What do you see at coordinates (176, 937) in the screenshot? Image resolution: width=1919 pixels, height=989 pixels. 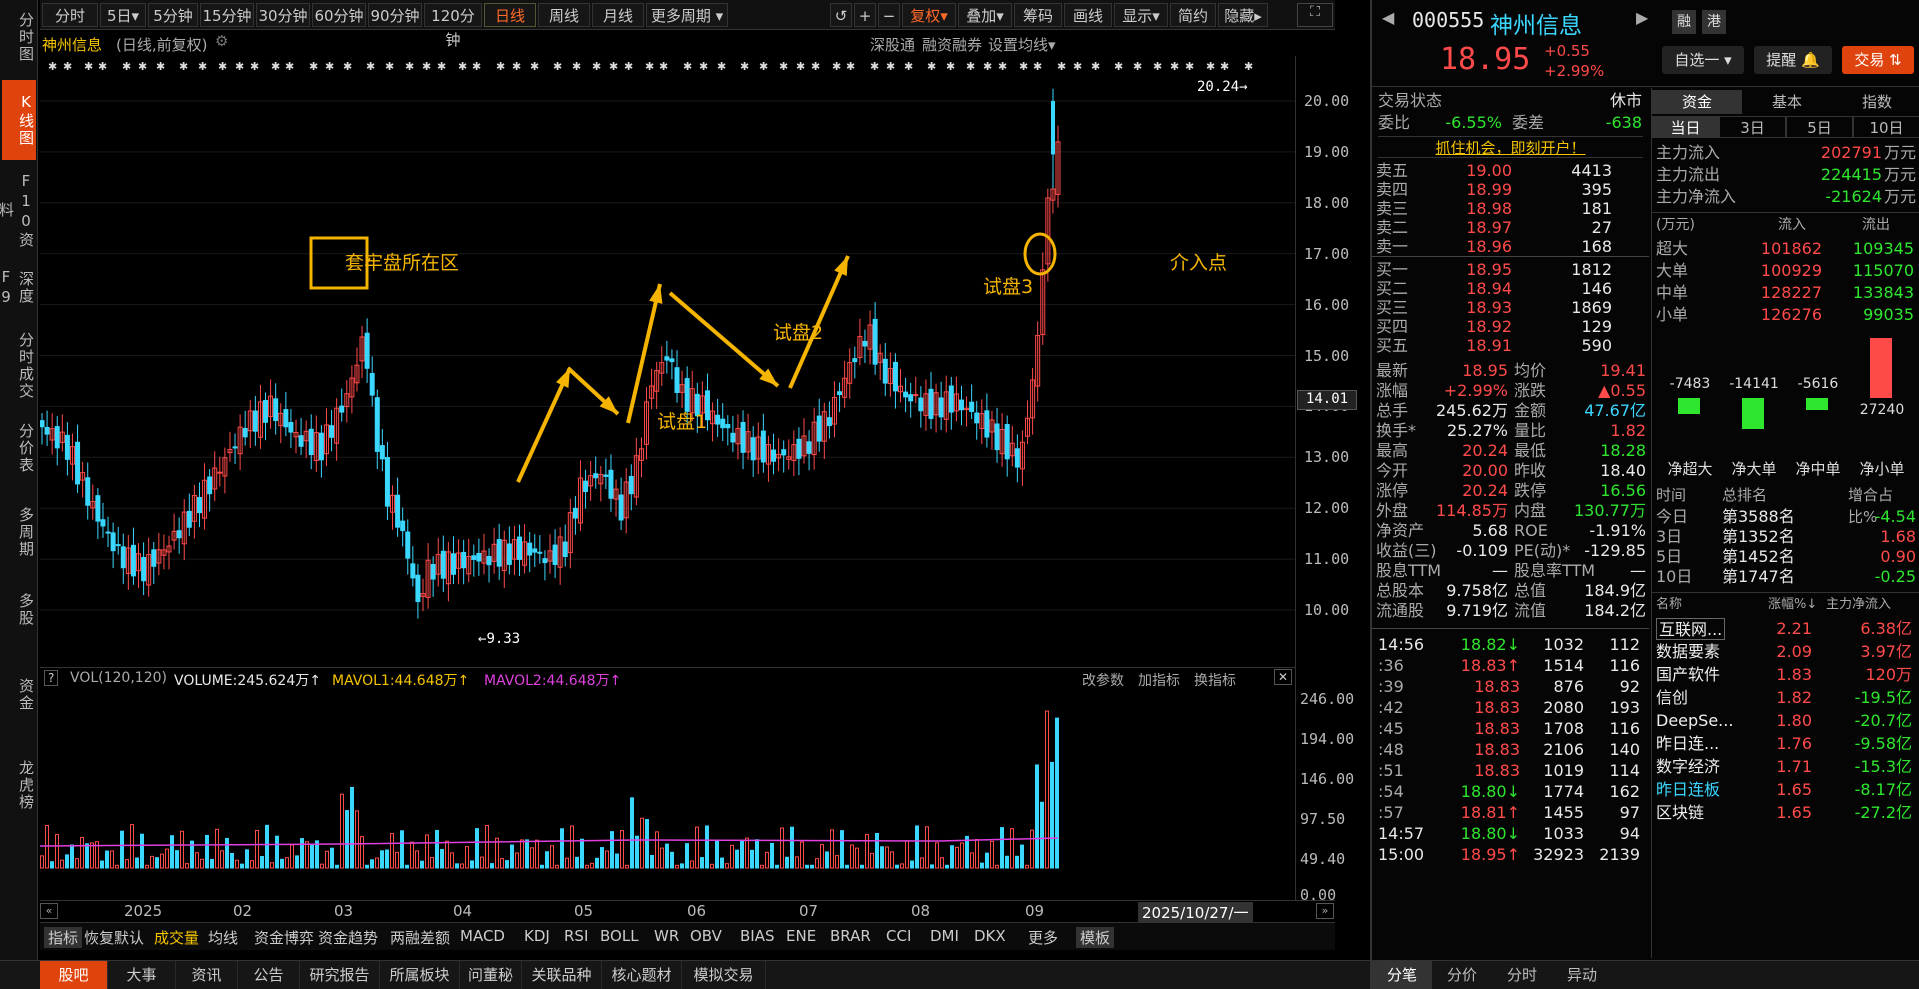 I see `indicator-tab-2: 成交量` at bounding box center [176, 937].